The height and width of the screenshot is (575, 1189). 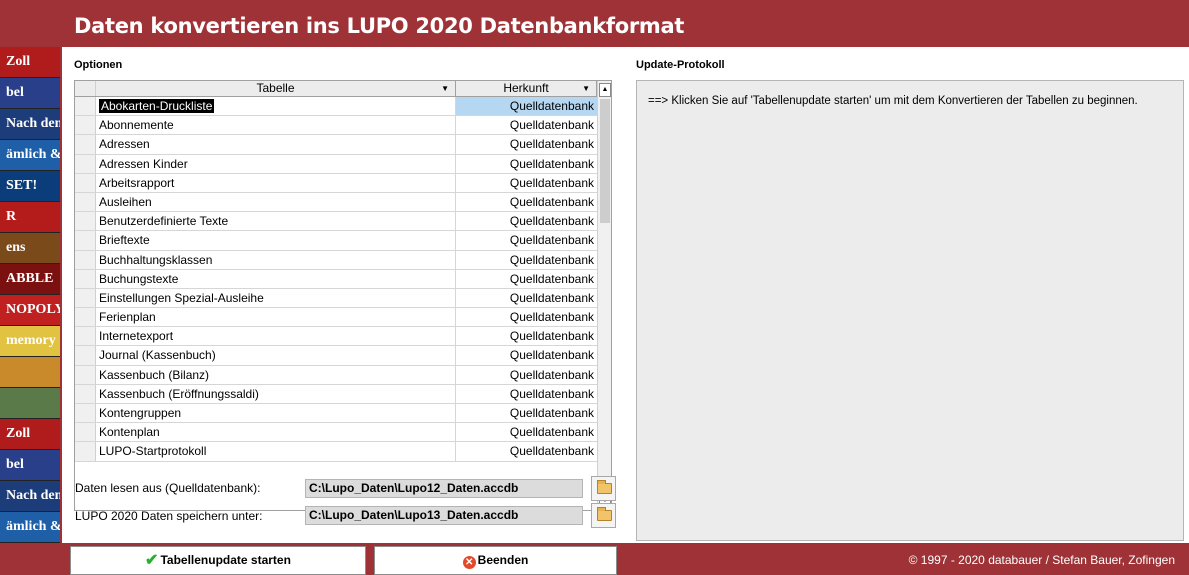 I want to click on table-row: Buchhaltungsklassen Quelldatenbank, so click(x=343, y=260).